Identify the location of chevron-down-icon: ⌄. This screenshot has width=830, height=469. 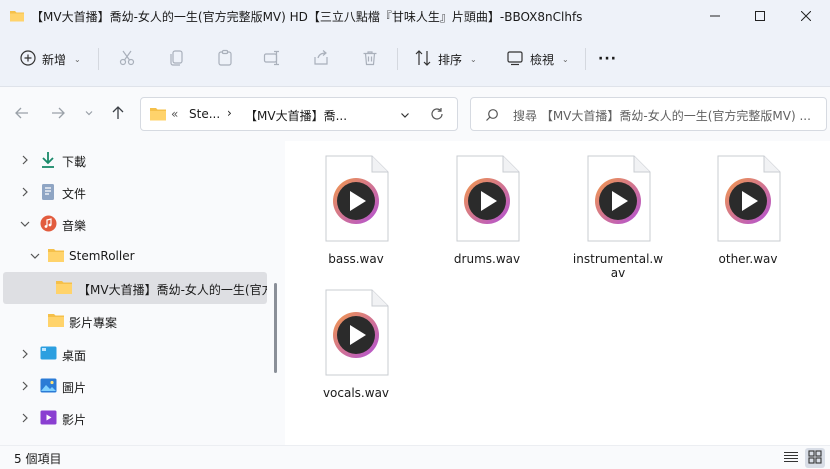
(565, 59).